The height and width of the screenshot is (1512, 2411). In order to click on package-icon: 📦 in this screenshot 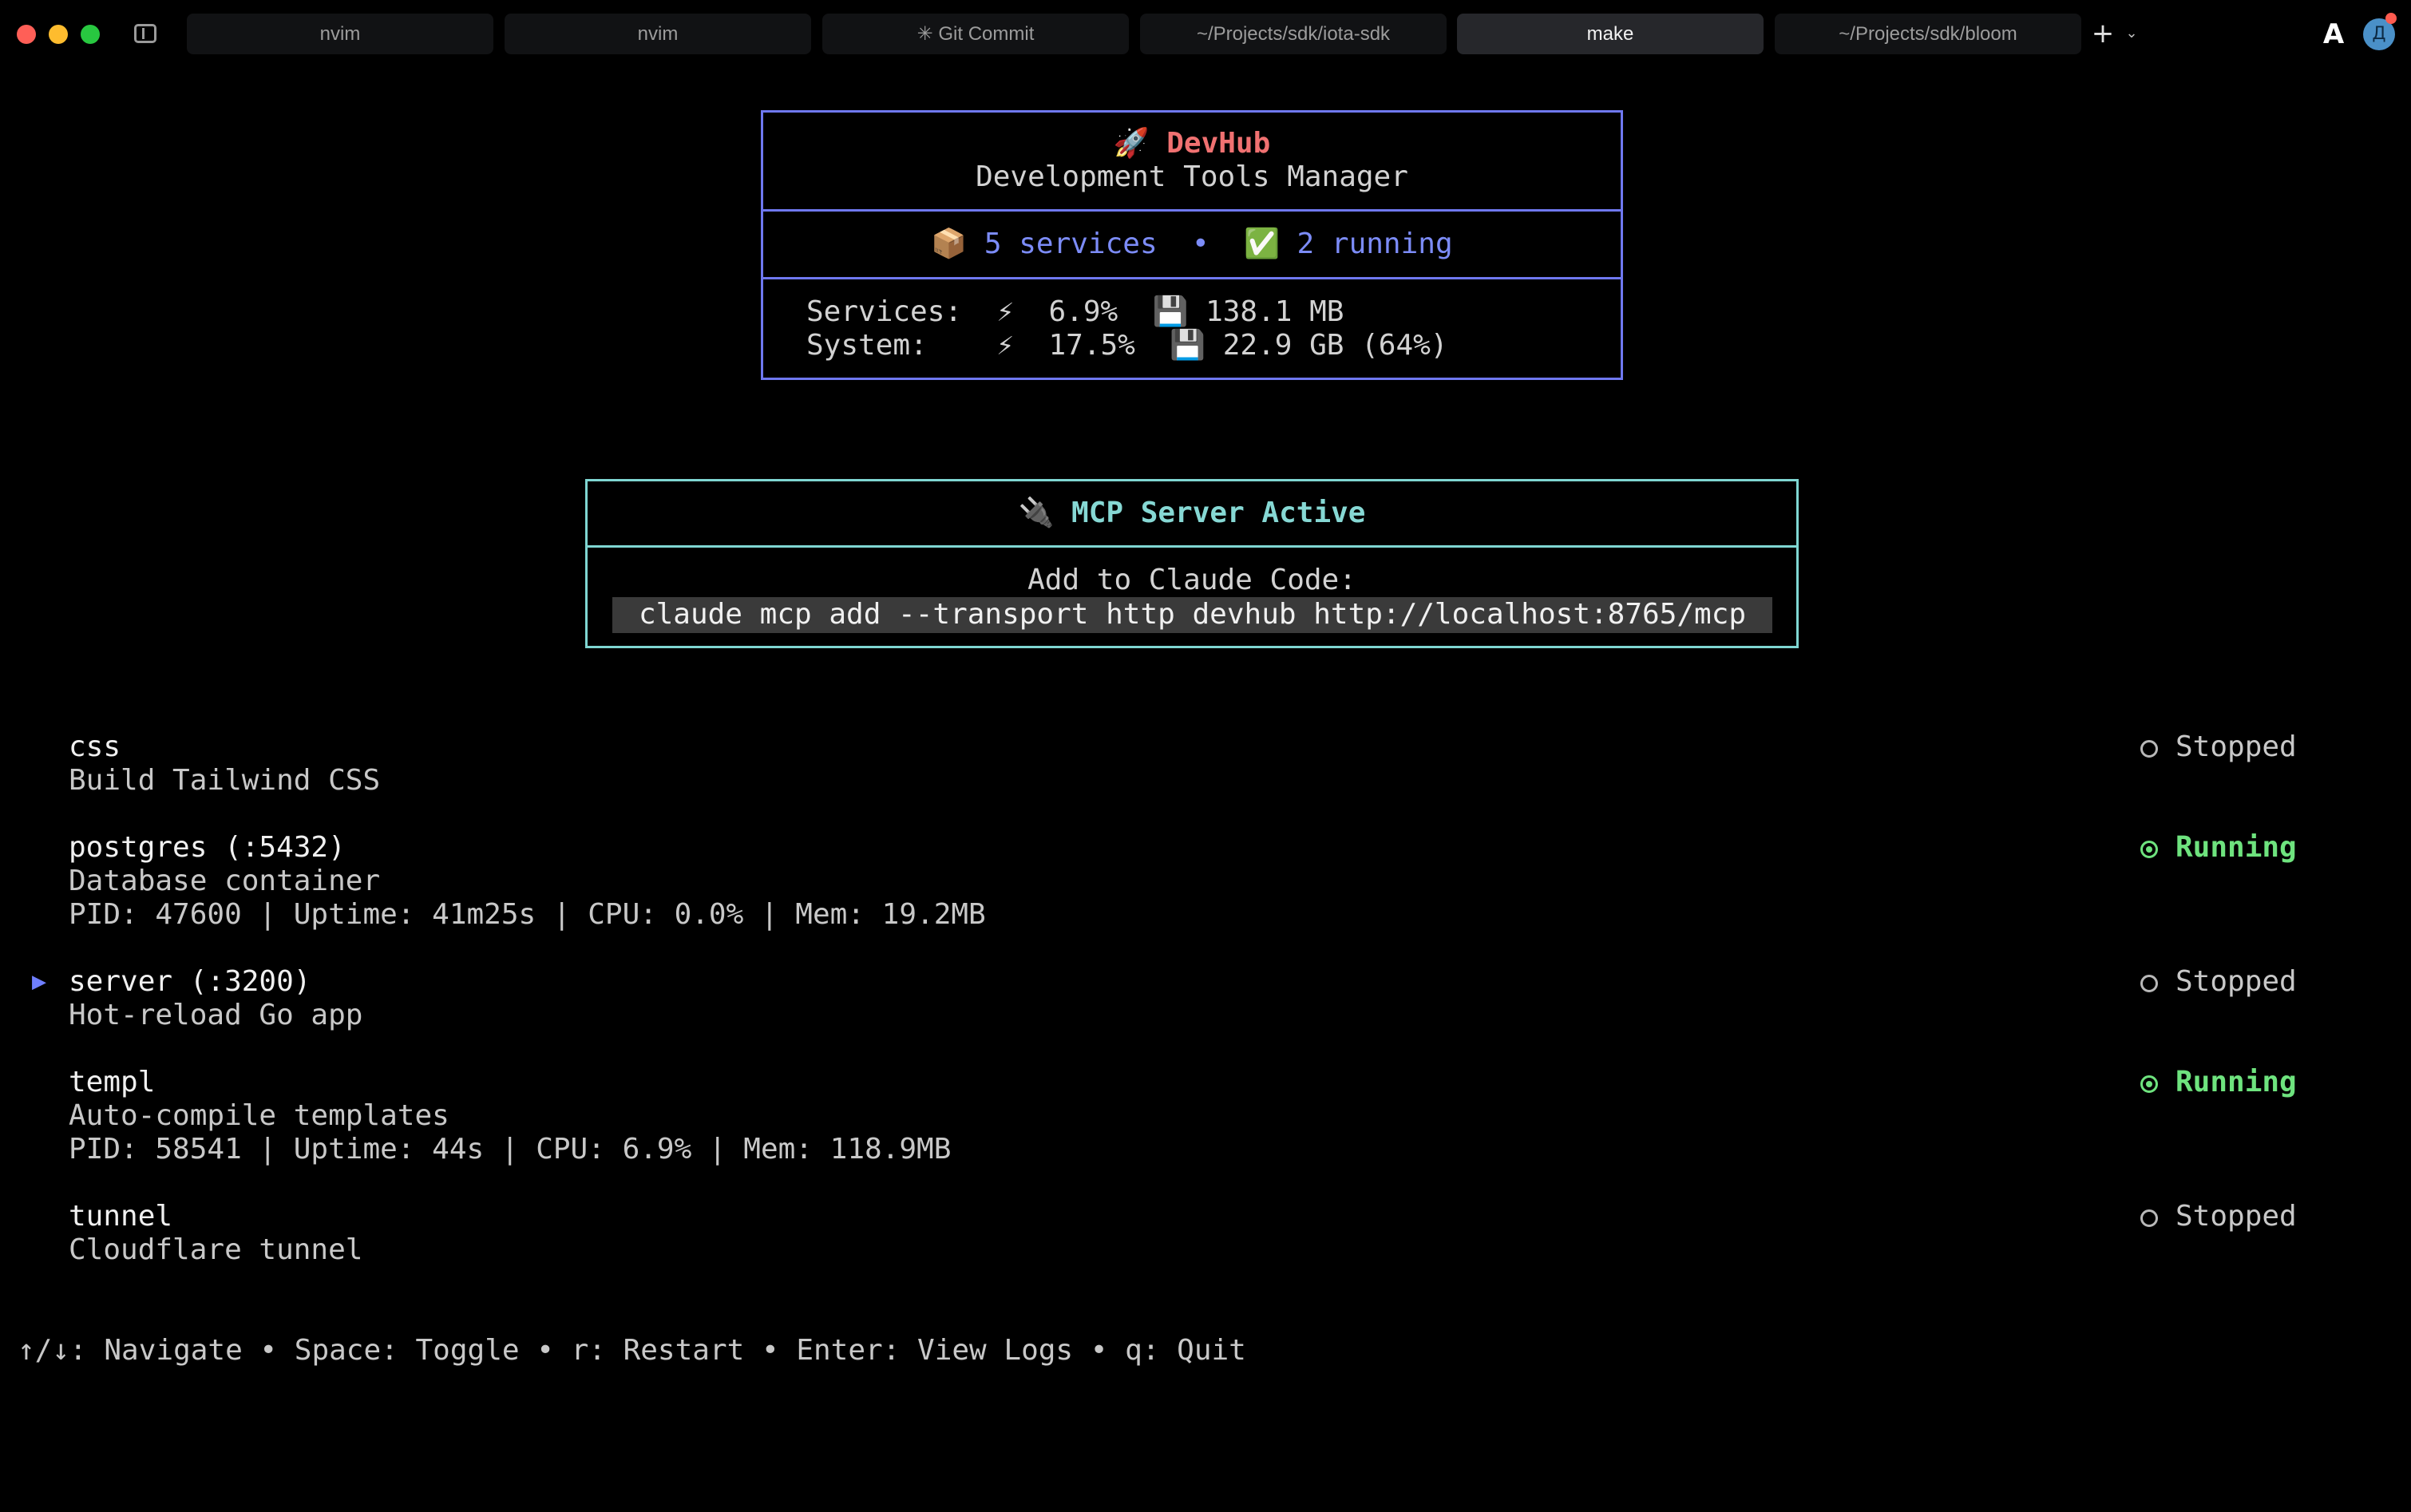, I will do `click(949, 244)`.